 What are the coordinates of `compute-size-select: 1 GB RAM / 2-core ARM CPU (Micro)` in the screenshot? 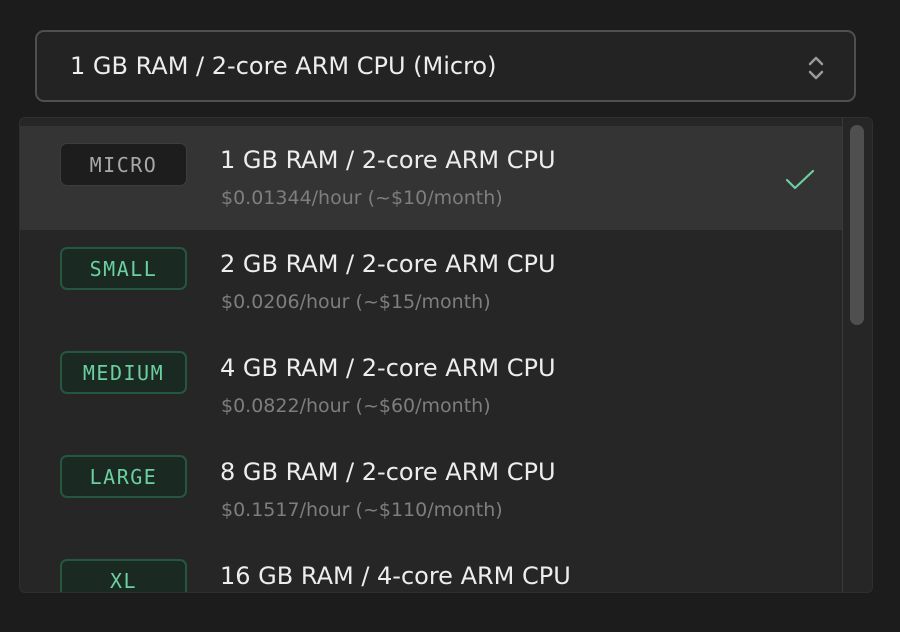 It's located at (445, 66).